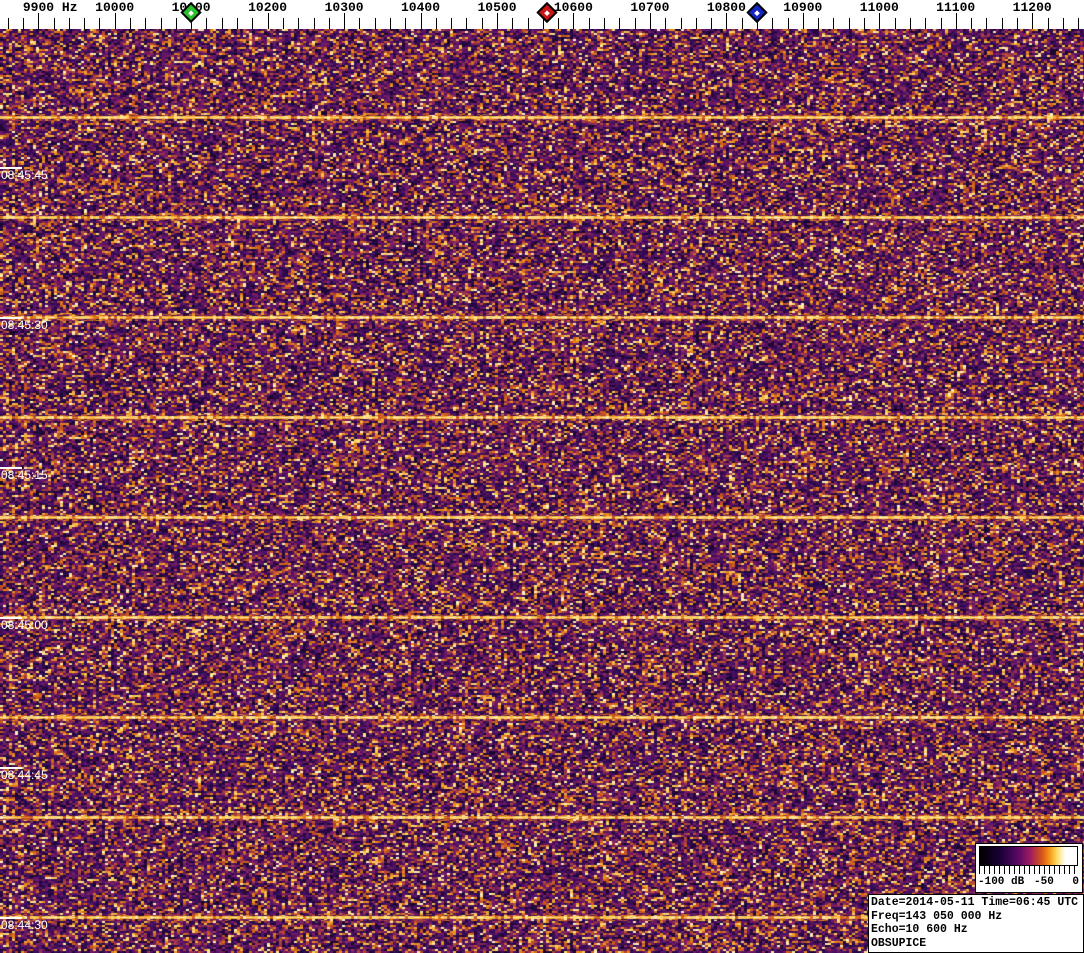 Image resolution: width=1084 pixels, height=953 pixels. What do you see at coordinates (24, 925) in the screenshot?
I see `time-label: 08:44:30` at bounding box center [24, 925].